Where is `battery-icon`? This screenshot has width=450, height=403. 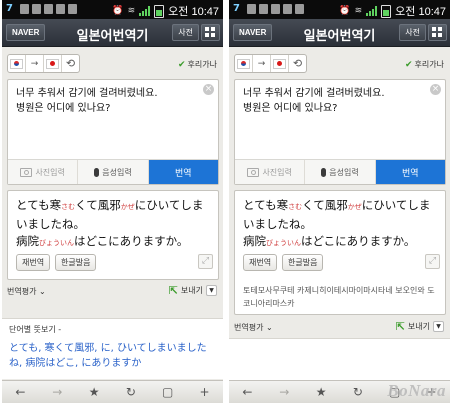
battery-icon is located at coordinates (159, 11).